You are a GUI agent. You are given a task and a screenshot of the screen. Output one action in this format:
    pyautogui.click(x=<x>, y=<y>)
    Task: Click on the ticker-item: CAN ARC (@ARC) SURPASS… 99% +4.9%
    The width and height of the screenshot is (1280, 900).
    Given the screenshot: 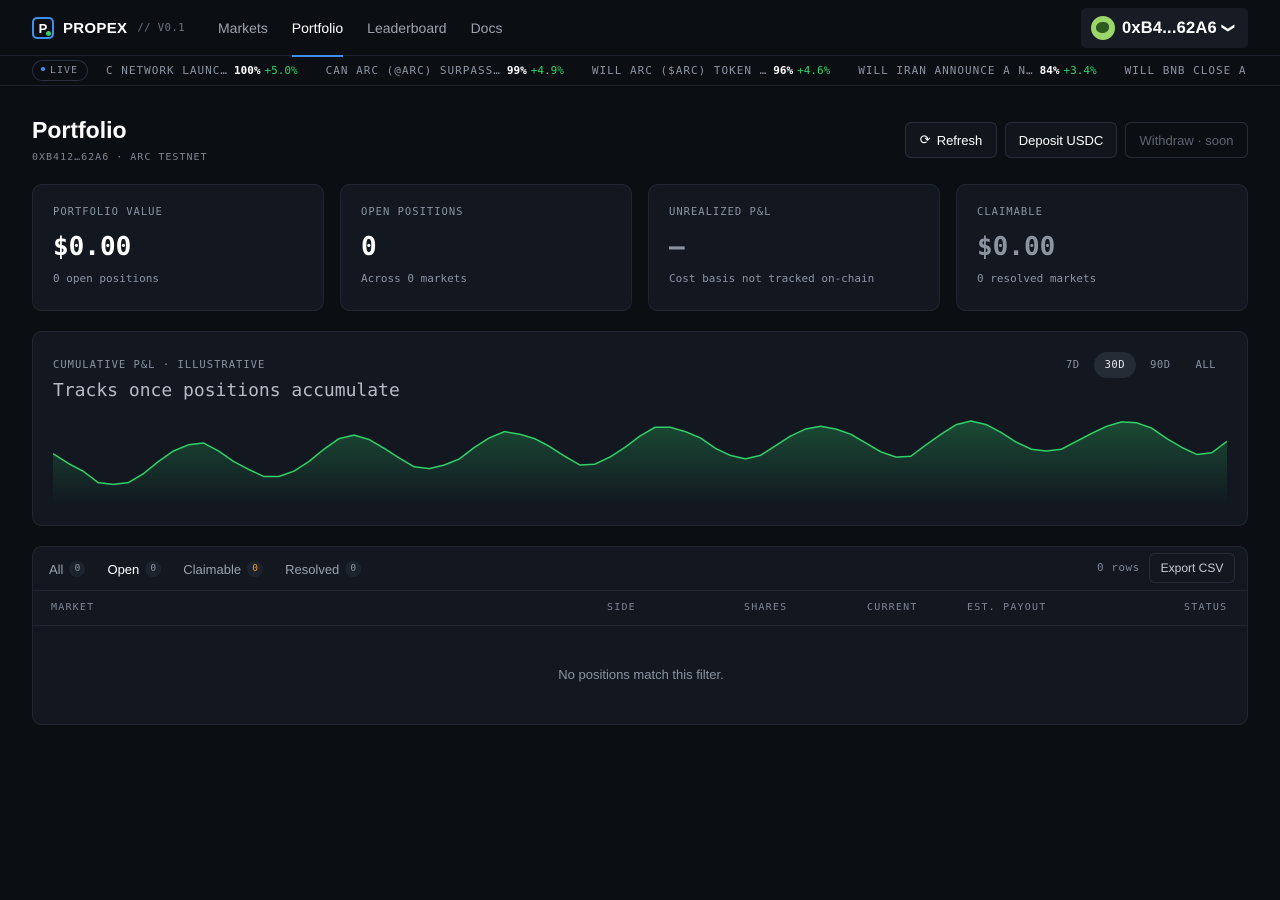 What is the action you would take?
    pyautogui.click(x=445, y=70)
    